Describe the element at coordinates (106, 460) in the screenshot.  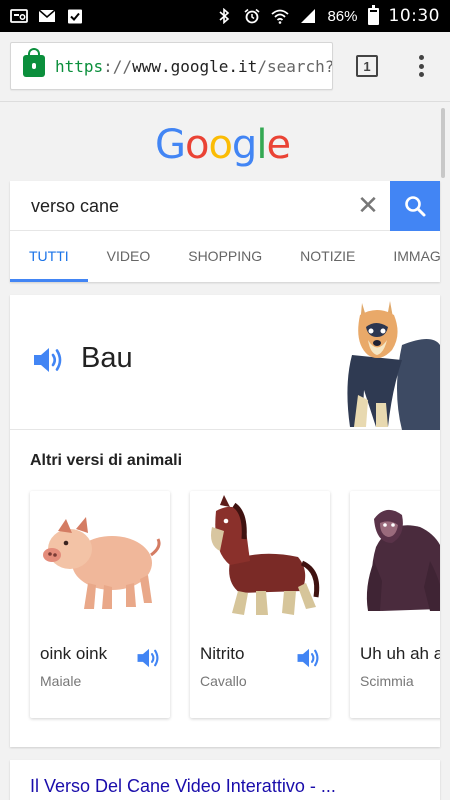
I see `other-sounds-title: Altri versi di animali` at that location.